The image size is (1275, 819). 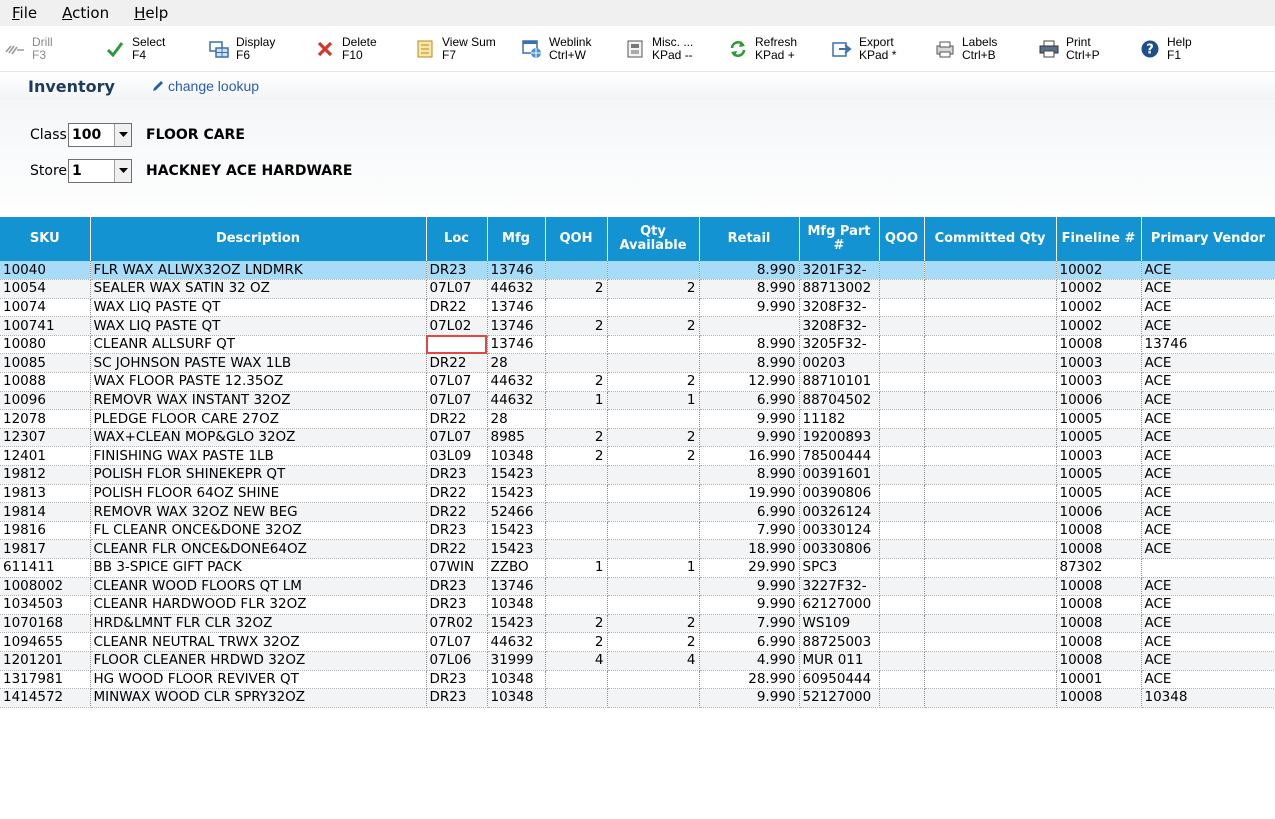 What do you see at coordinates (516, 438) in the screenshot?
I see `table-cell: 8985` at bounding box center [516, 438].